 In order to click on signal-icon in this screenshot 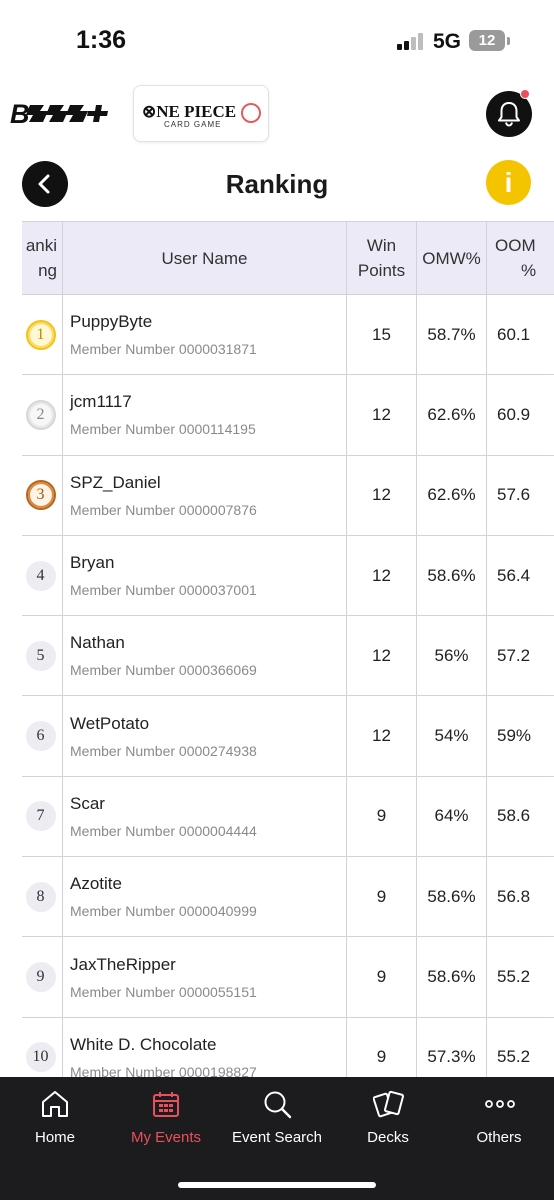, I will do `click(411, 41)`.